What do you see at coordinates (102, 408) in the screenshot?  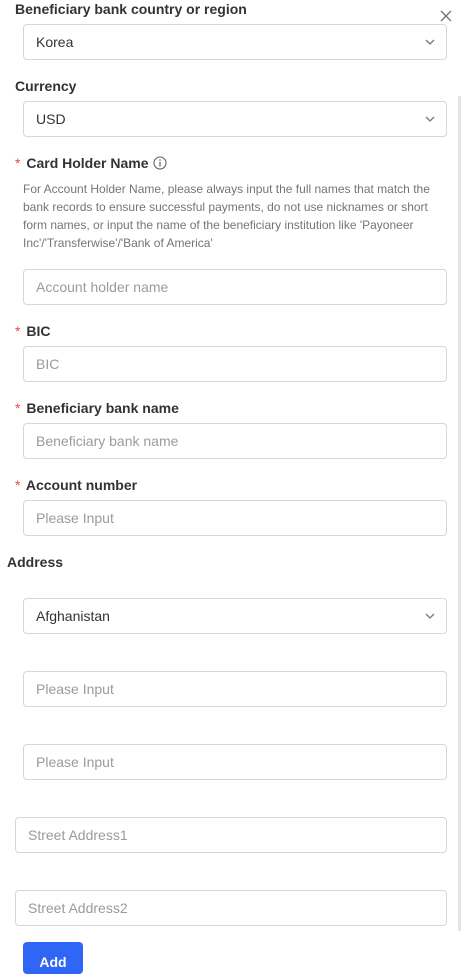 I see `bank-name-label-text: Beneficiary bank name` at bounding box center [102, 408].